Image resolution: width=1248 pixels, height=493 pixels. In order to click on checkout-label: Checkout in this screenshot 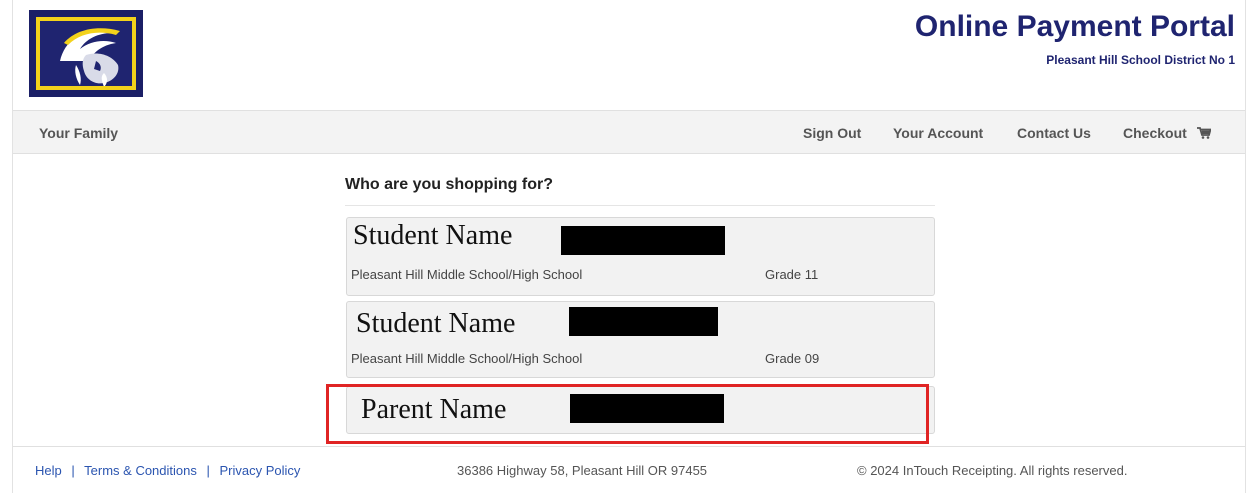, I will do `click(1155, 133)`.